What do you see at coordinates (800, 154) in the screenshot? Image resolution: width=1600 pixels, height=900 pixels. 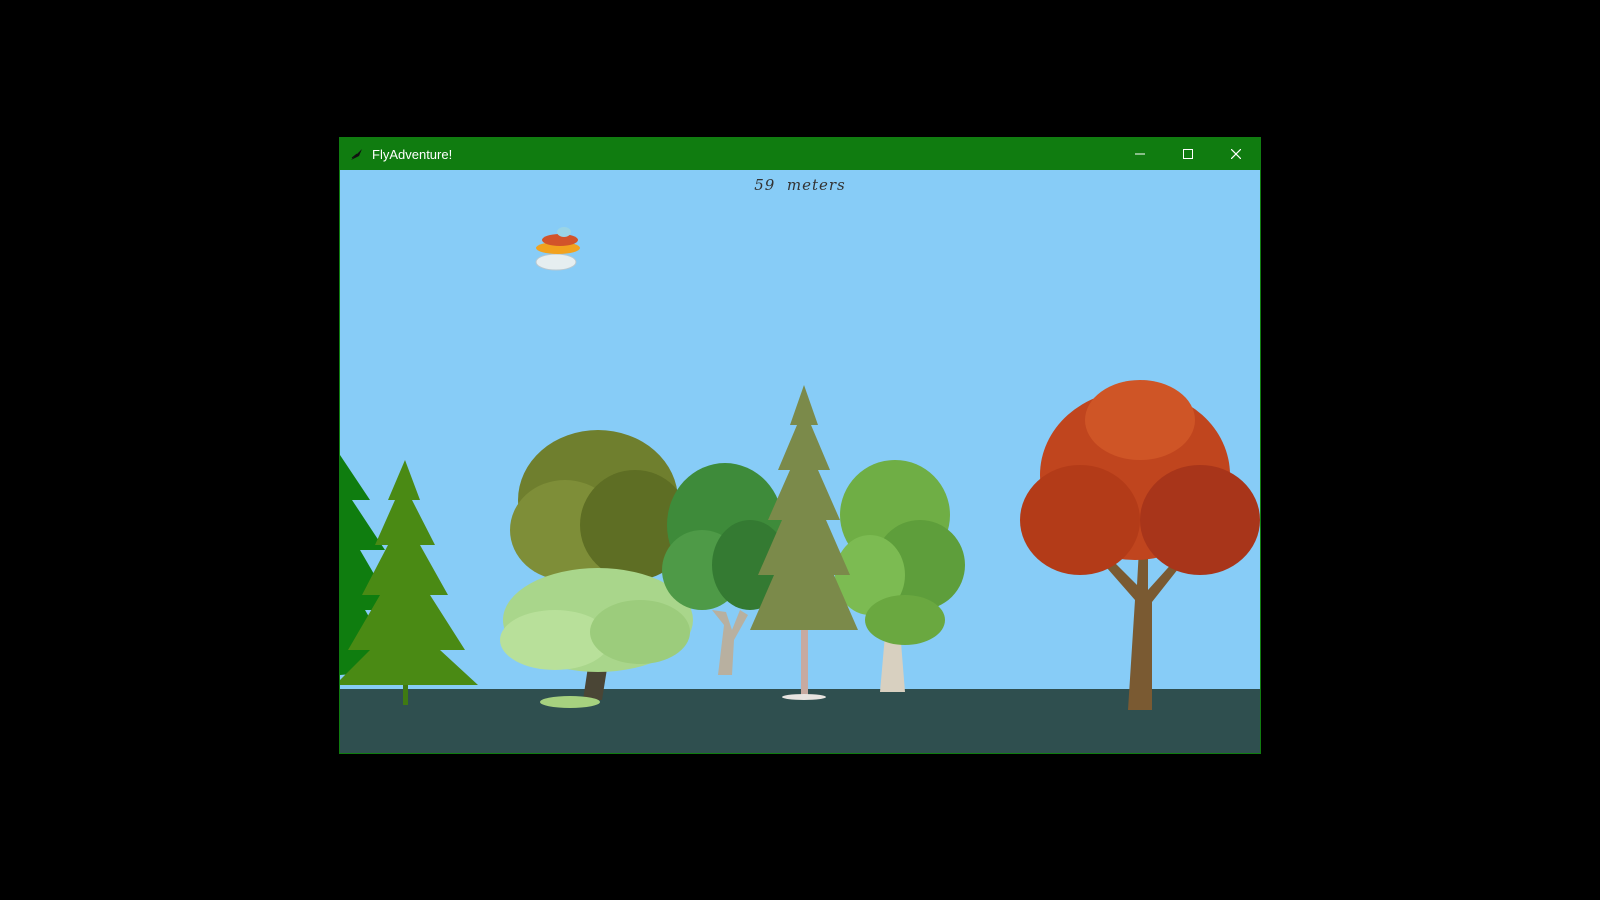 I see `title-bar: FlyAdventure!` at bounding box center [800, 154].